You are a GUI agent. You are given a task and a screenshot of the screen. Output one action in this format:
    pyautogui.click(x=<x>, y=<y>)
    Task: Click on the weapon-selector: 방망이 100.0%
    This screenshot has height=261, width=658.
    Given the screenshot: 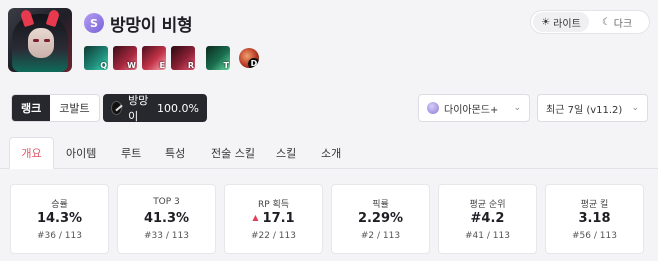 What is the action you would take?
    pyautogui.click(x=155, y=108)
    